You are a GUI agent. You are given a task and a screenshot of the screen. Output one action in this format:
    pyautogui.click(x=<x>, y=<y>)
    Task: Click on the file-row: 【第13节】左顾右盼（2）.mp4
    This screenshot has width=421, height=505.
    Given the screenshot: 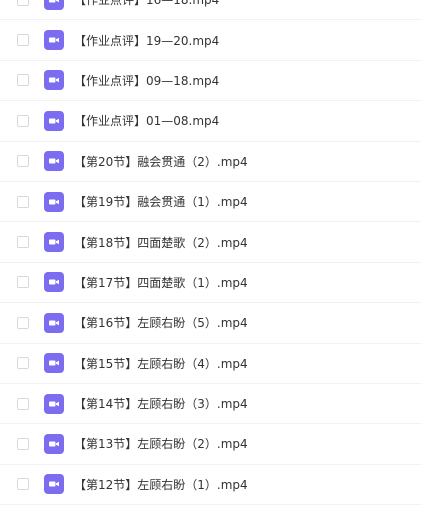 What is the action you would take?
    pyautogui.click(x=210, y=444)
    